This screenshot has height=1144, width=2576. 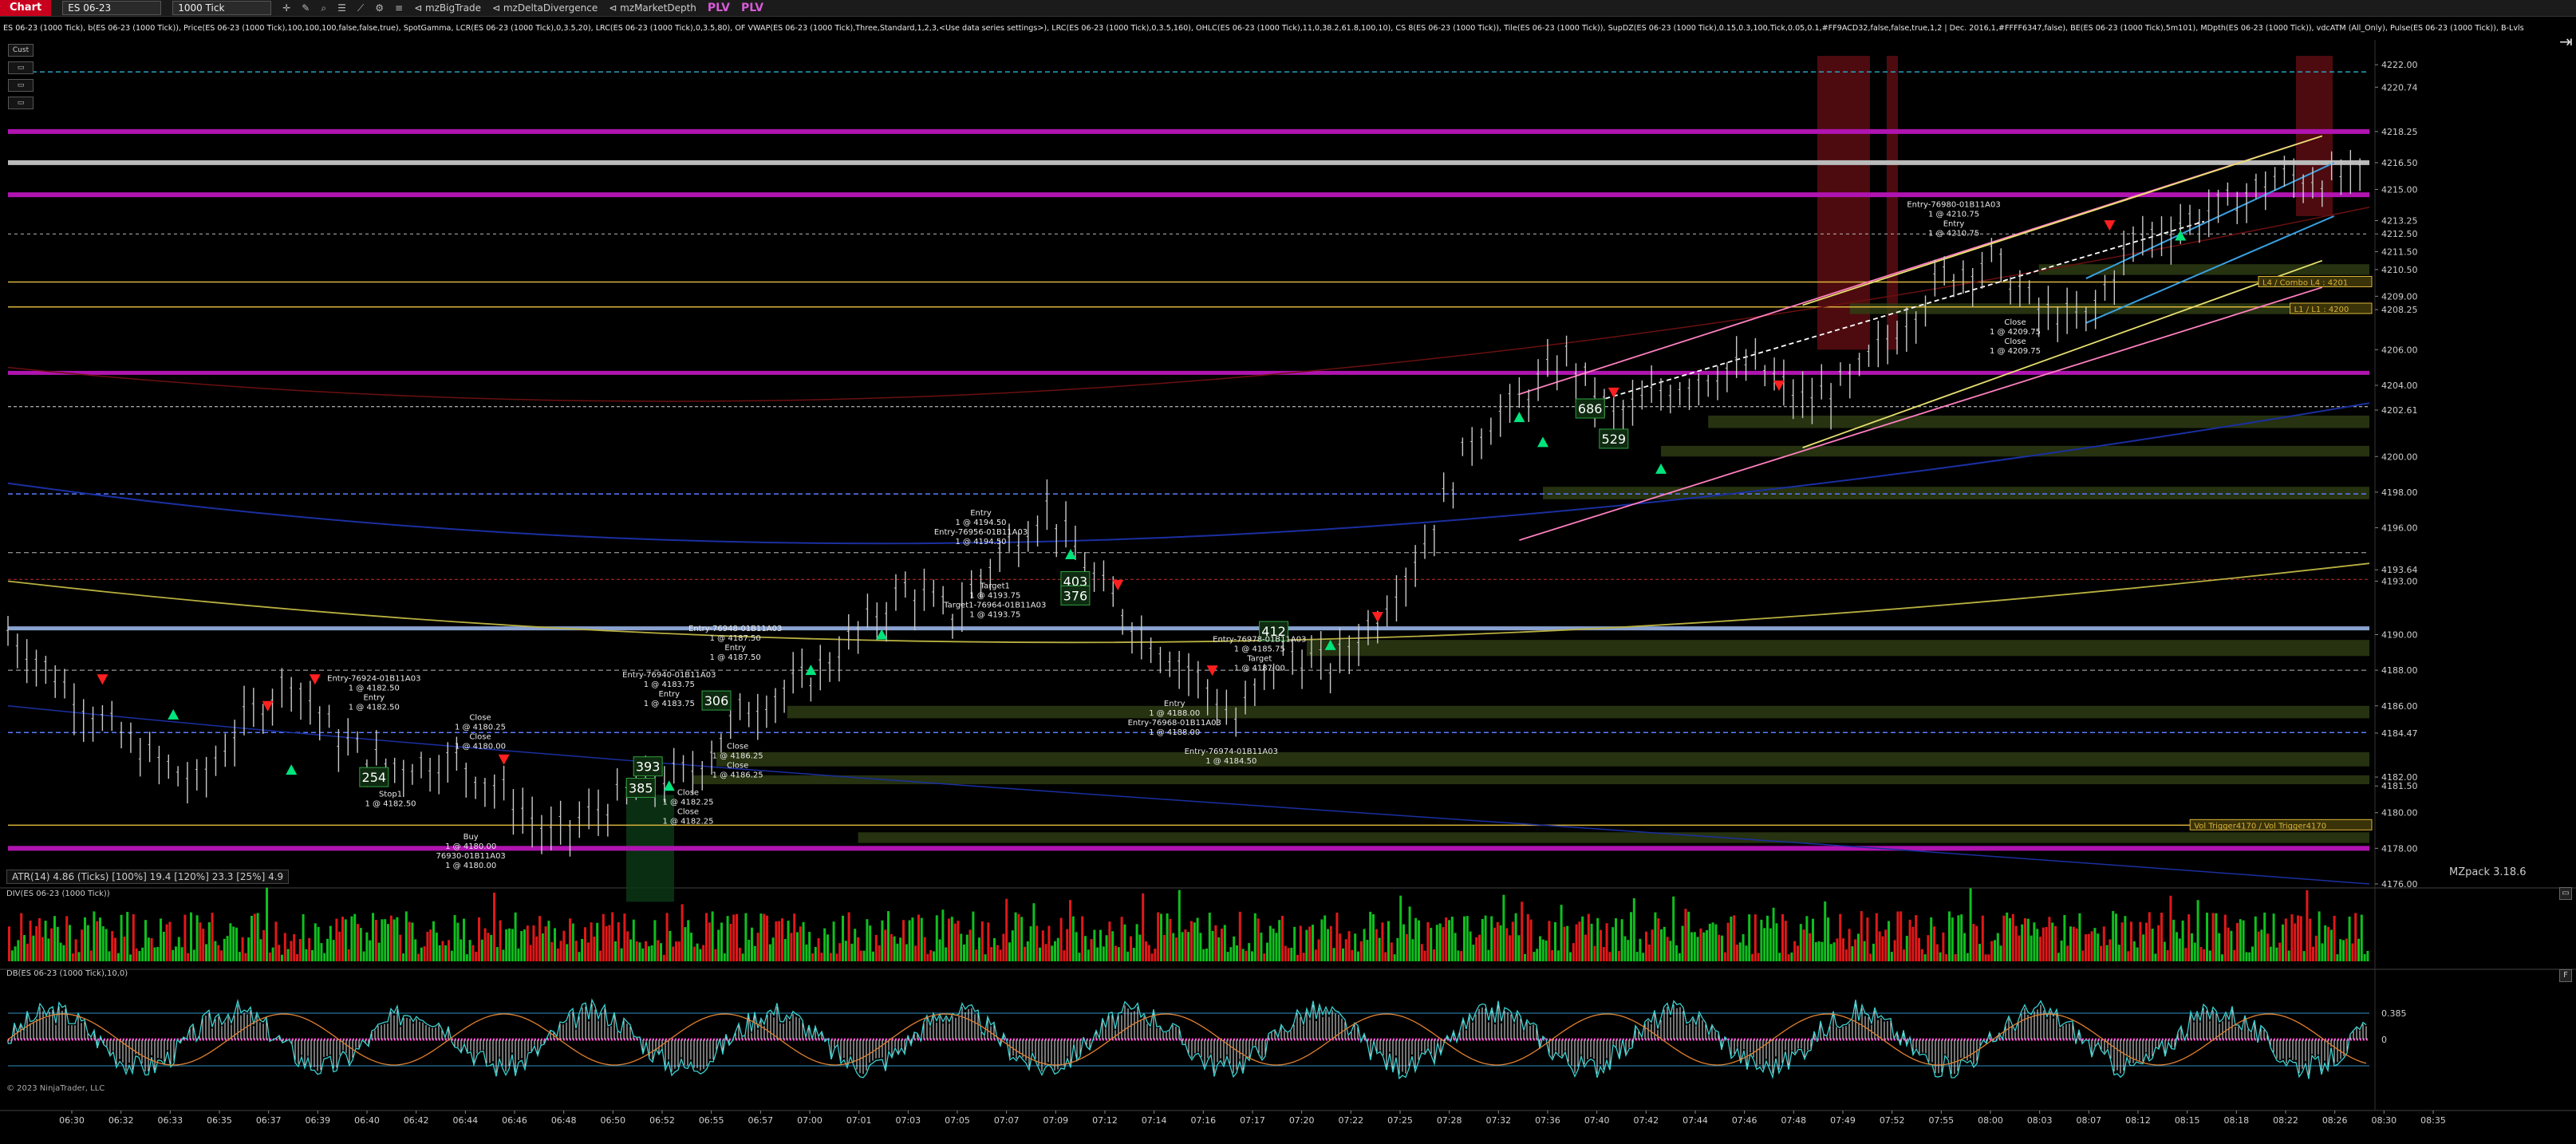 What do you see at coordinates (447, 8) in the screenshot?
I see `toolbar-link-bigtrade: ⊲ mzBigTrade` at bounding box center [447, 8].